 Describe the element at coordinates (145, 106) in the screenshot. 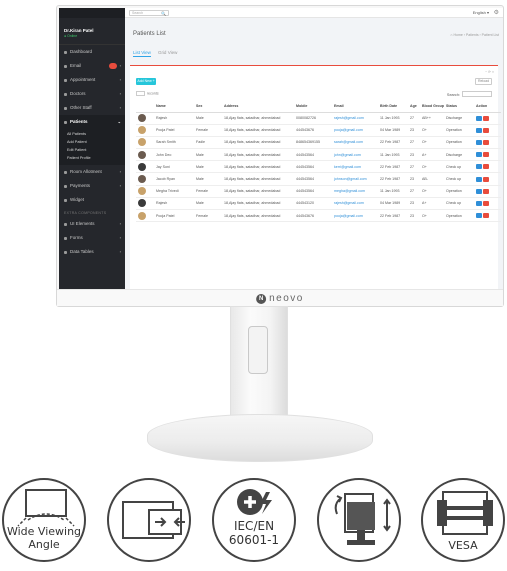

I see `col-avatar` at that location.